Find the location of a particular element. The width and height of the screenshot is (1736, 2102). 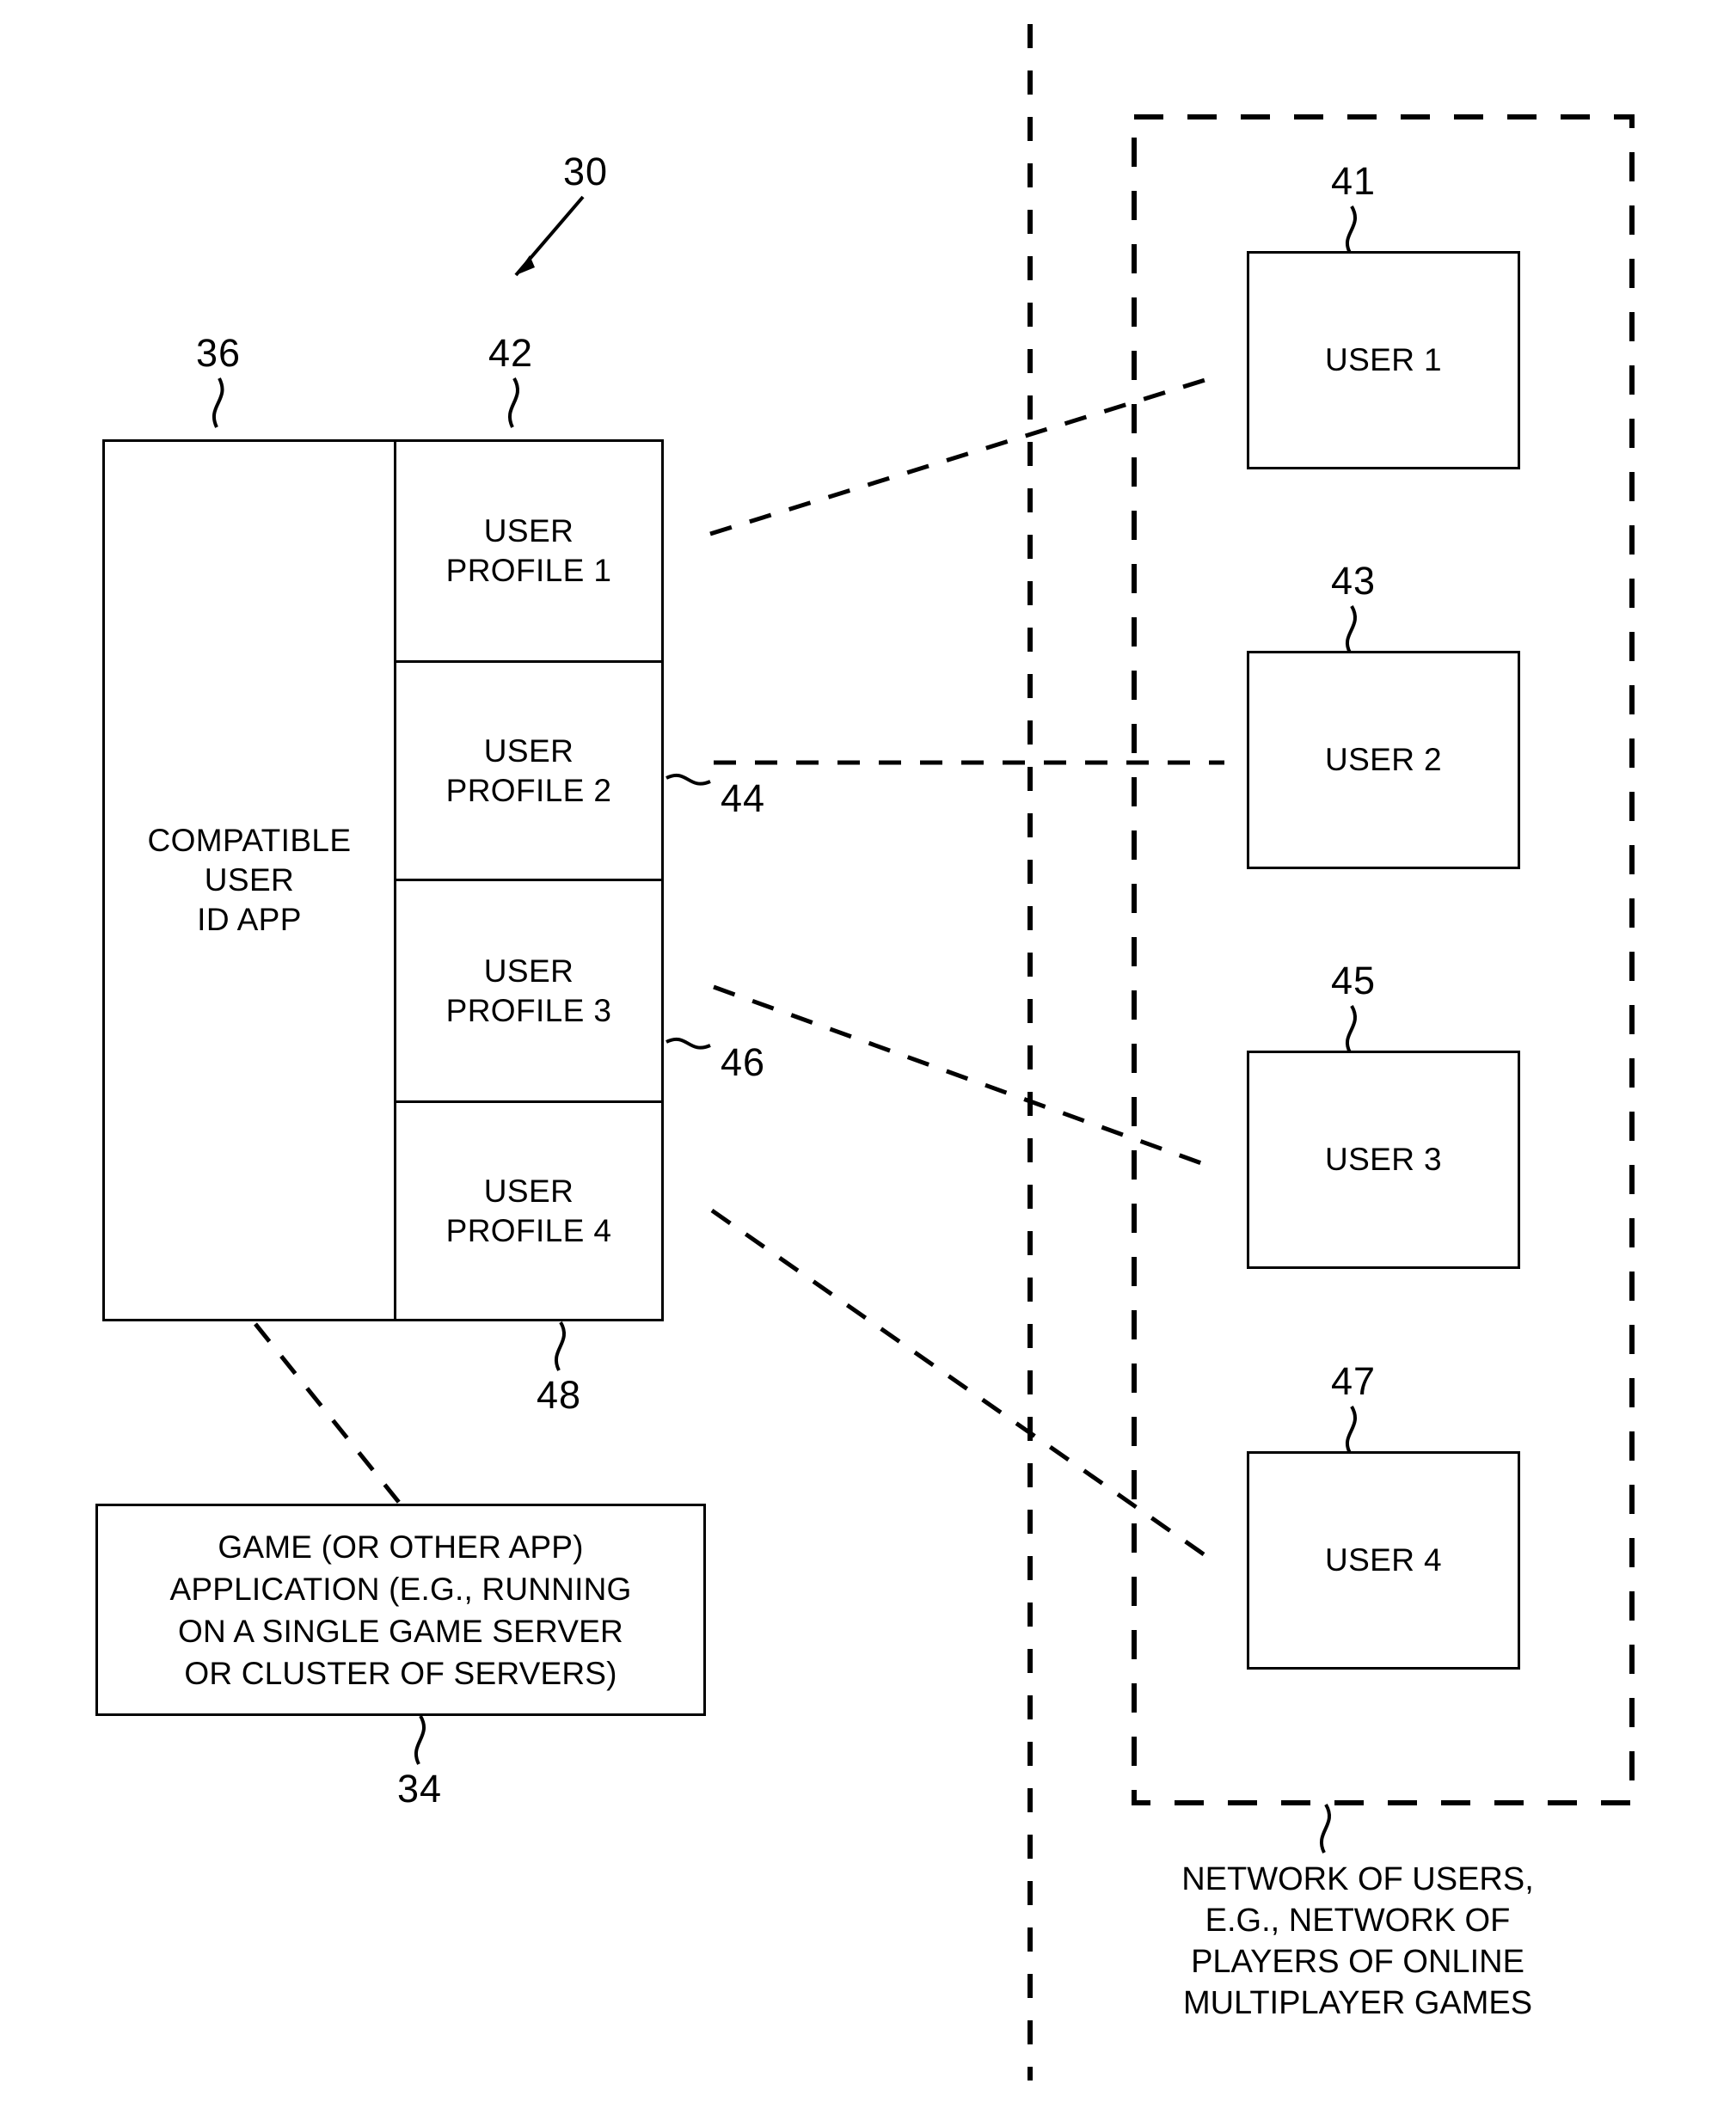

user-1-box: USER 1 is located at coordinates (1384, 360).